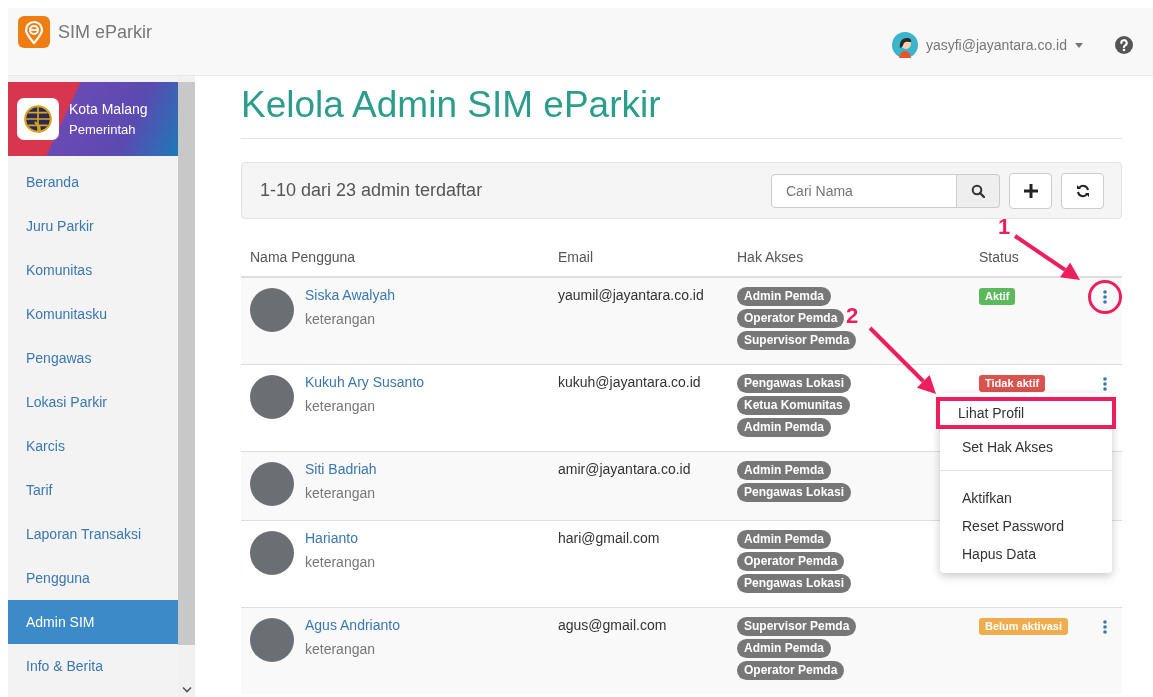 This screenshot has width=1153, height=697. I want to click on sidebar-item: Beranda, so click(93, 182).